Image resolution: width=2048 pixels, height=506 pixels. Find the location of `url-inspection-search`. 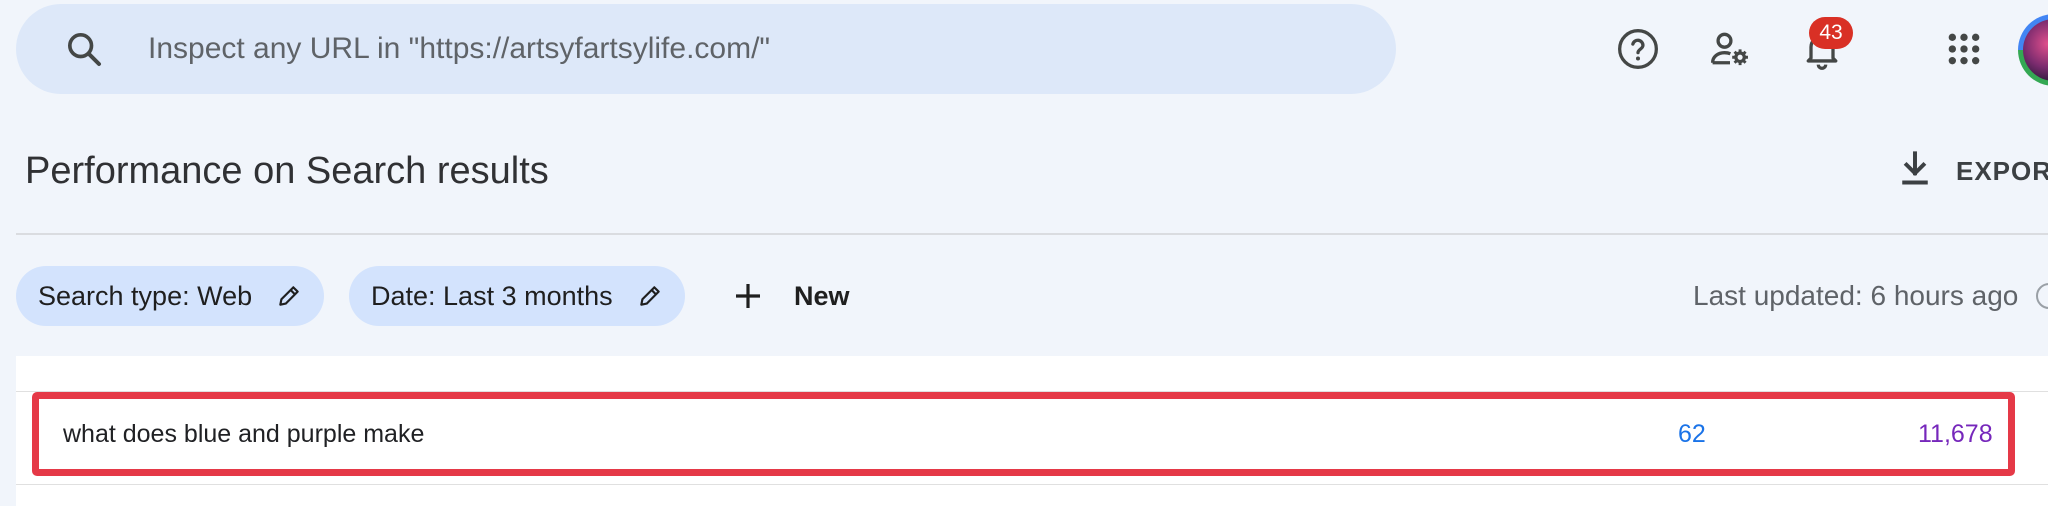

url-inspection-search is located at coordinates (706, 49).